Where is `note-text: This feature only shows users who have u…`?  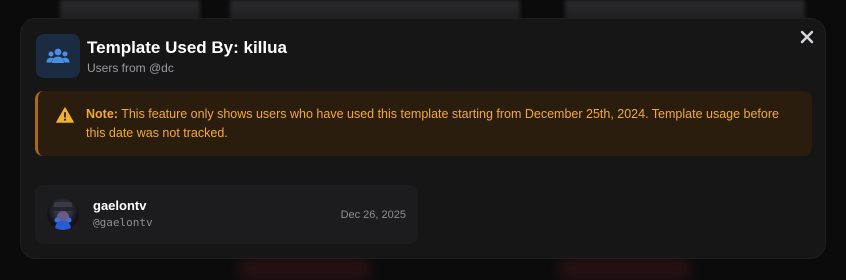
note-text: This feature only shows users who have u… is located at coordinates (432, 123).